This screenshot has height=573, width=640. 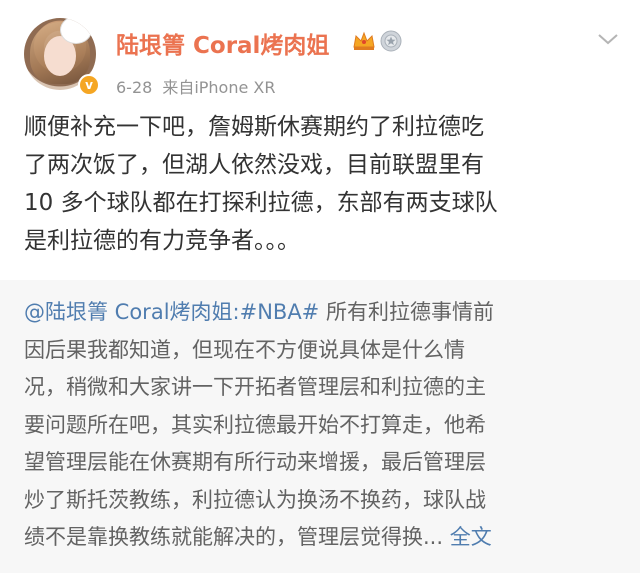 I want to click on verified-badge-icon: v, so click(x=89, y=85).